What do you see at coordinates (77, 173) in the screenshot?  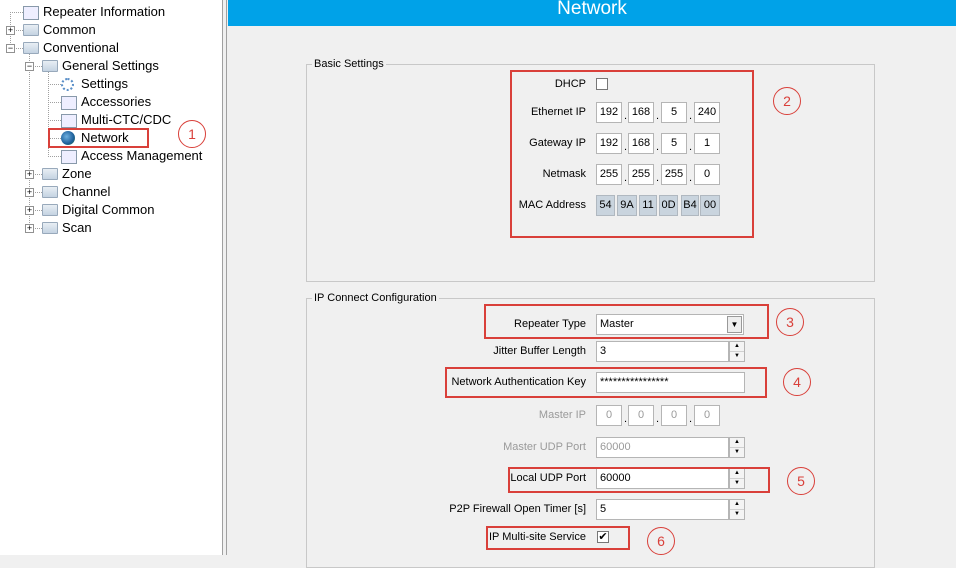 I see `tree-item-label: Zone` at bounding box center [77, 173].